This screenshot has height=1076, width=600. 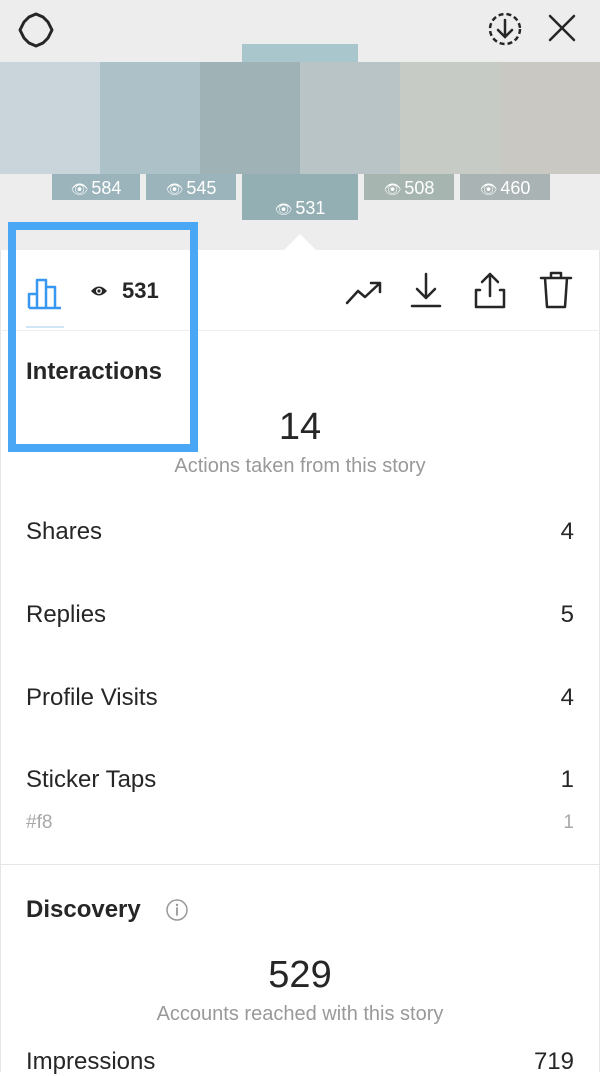 What do you see at coordinates (300, 242) in the screenshot?
I see `selected-caret` at bounding box center [300, 242].